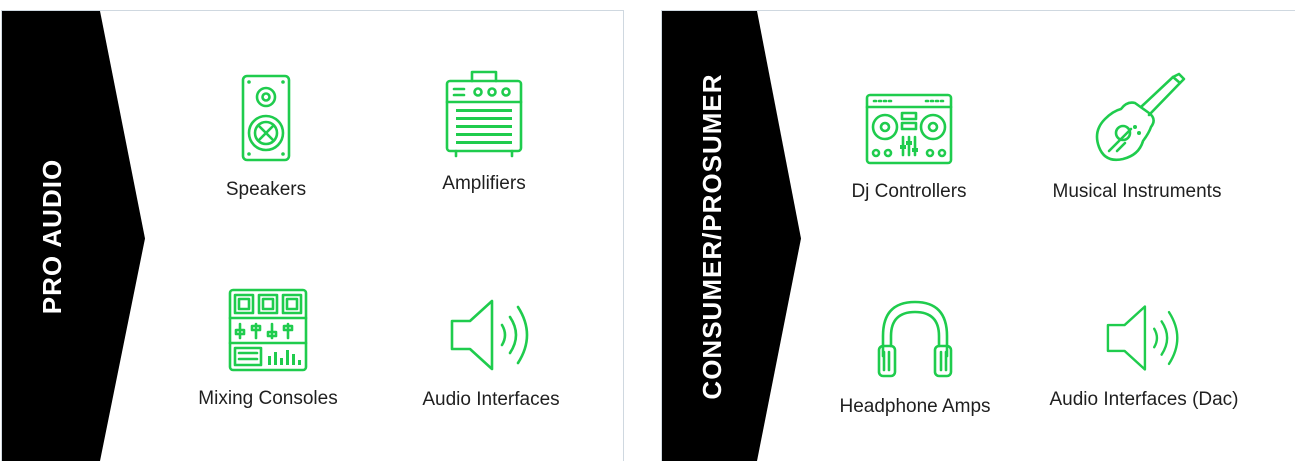 Image resolution: width=1295 pixels, height=461 pixels. What do you see at coordinates (909, 191) in the screenshot?
I see `category-label: Dj Controllers` at bounding box center [909, 191].